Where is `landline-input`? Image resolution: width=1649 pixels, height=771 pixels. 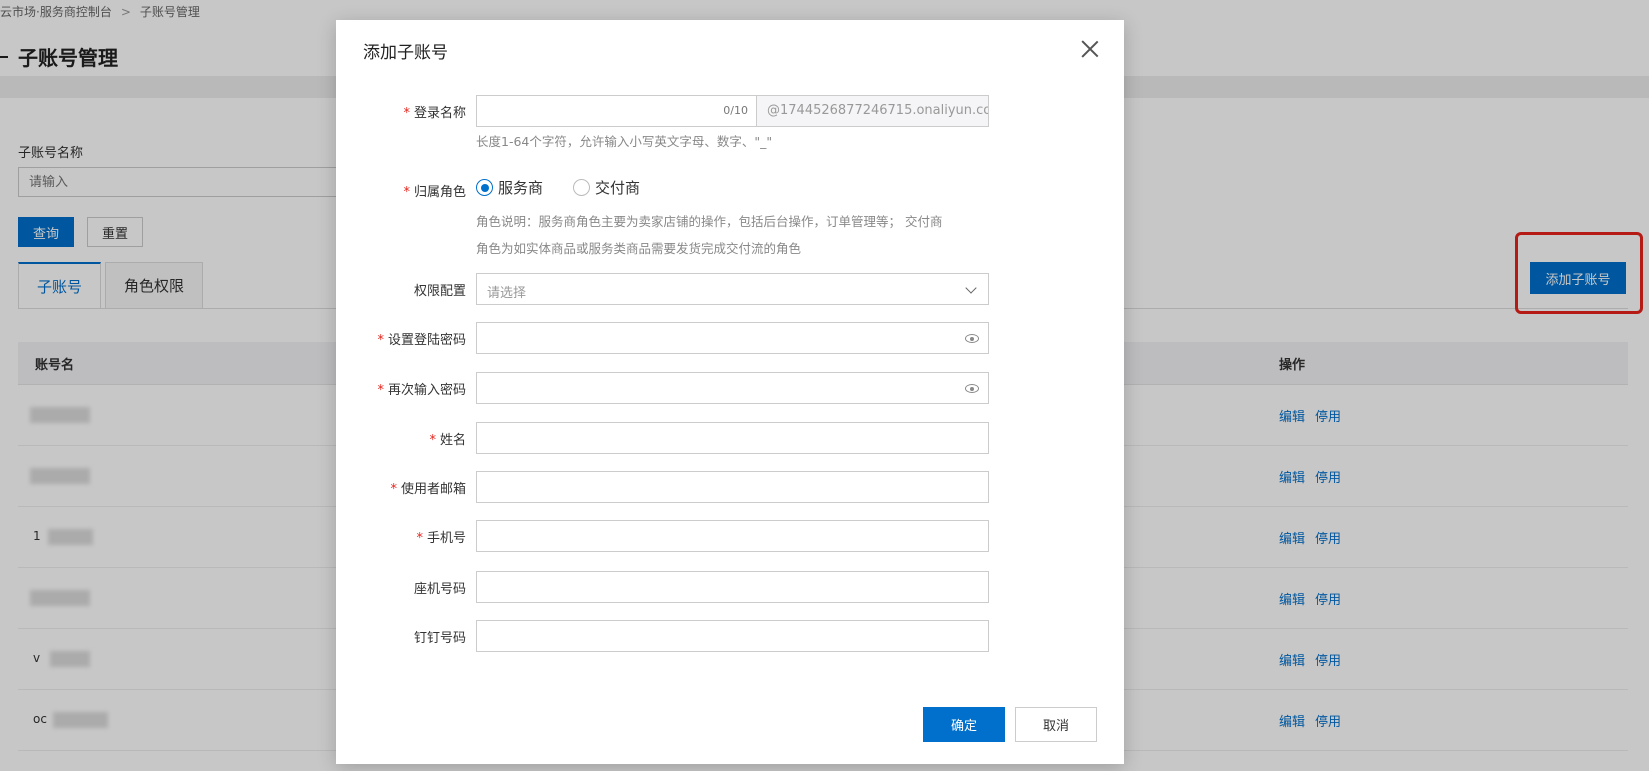
landline-input is located at coordinates (732, 587).